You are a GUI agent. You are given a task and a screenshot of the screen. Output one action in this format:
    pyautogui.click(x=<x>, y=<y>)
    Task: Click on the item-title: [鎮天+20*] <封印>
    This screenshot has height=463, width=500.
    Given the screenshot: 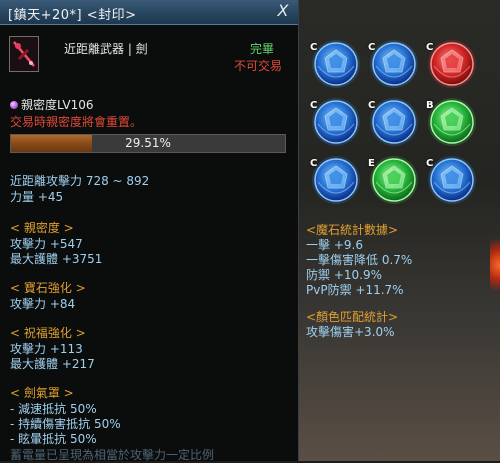 What is the action you would take?
    pyautogui.click(x=72, y=15)
    